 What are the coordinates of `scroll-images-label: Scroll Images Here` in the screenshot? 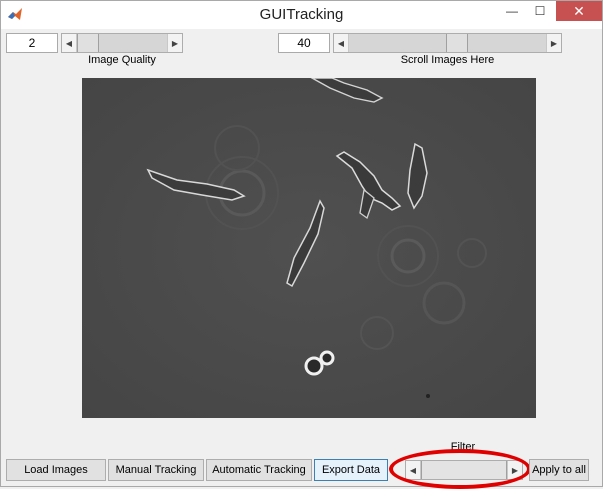 It's located at (447, 60).